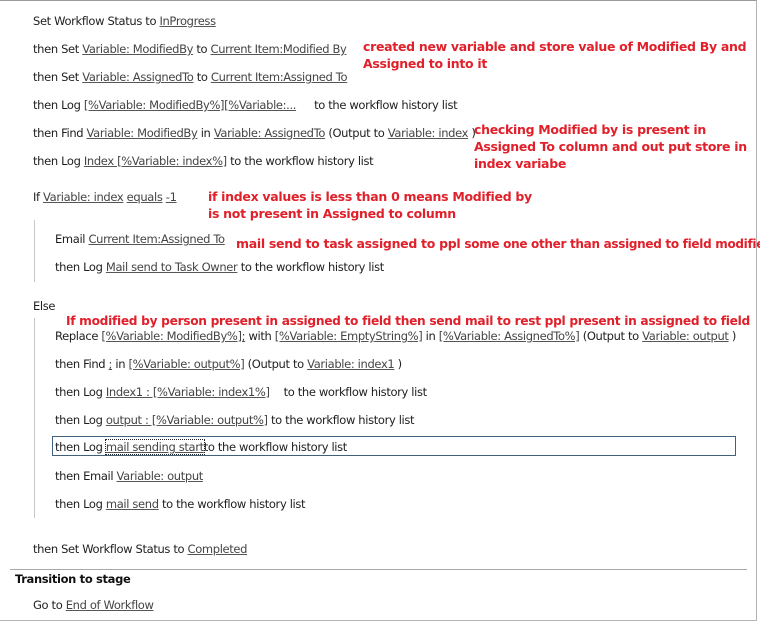 The width and height of the screenshot is (760, 623). What do you see at coordinates (171, 197) in the screenshot?
I see `condition-value-link: -1` at bounding box center [171, 197].